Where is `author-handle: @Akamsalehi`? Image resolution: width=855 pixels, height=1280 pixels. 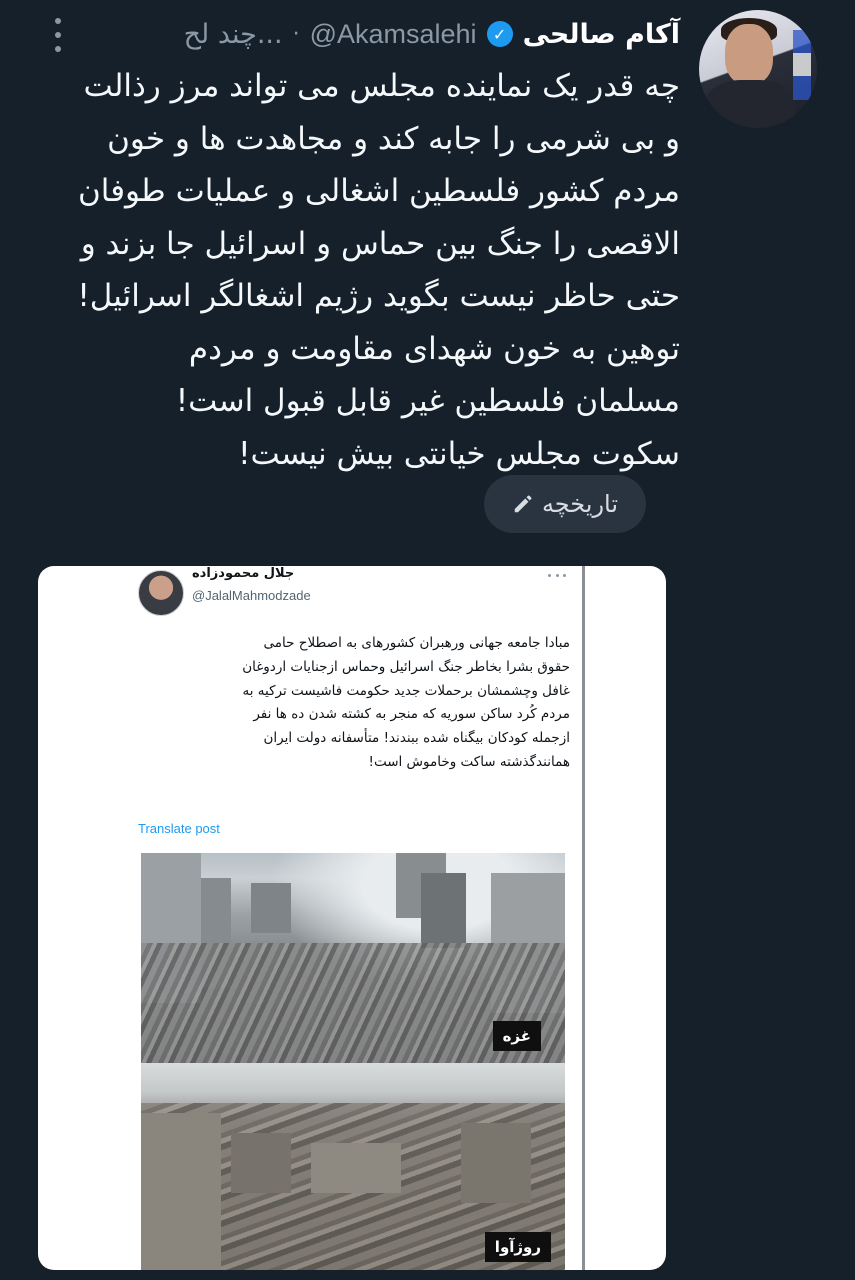
author-handle: @Akamsalehi is located at coordinates (393, 34).